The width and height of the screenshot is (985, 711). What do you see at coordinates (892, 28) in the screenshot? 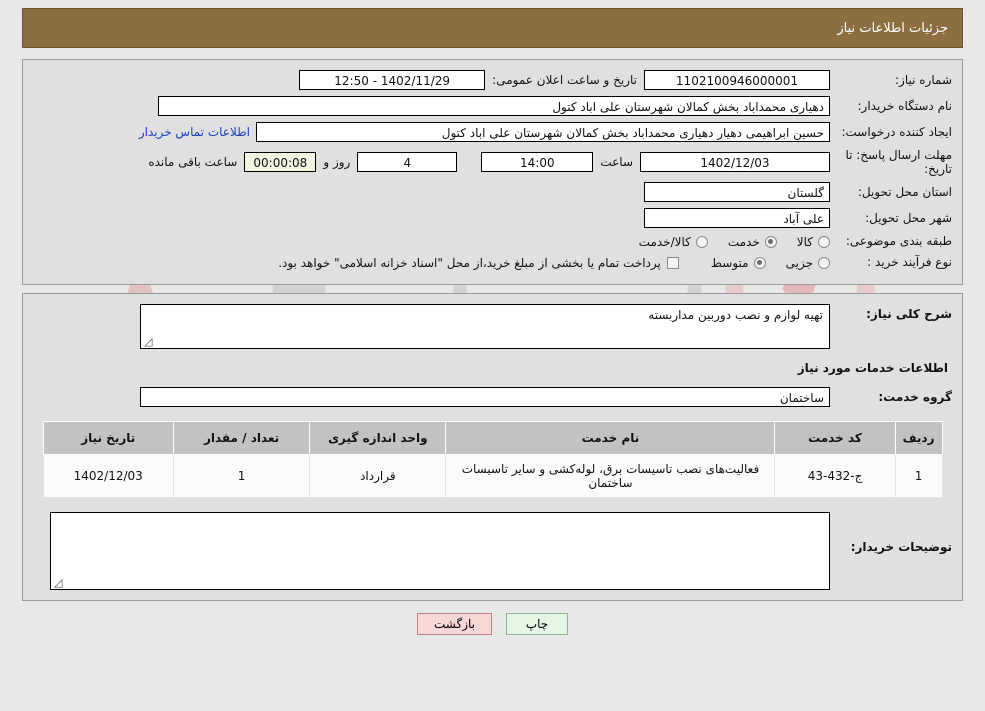
I see `page-title: جزئیات اطلاعات نیاز` at bounding box center [892, 28].